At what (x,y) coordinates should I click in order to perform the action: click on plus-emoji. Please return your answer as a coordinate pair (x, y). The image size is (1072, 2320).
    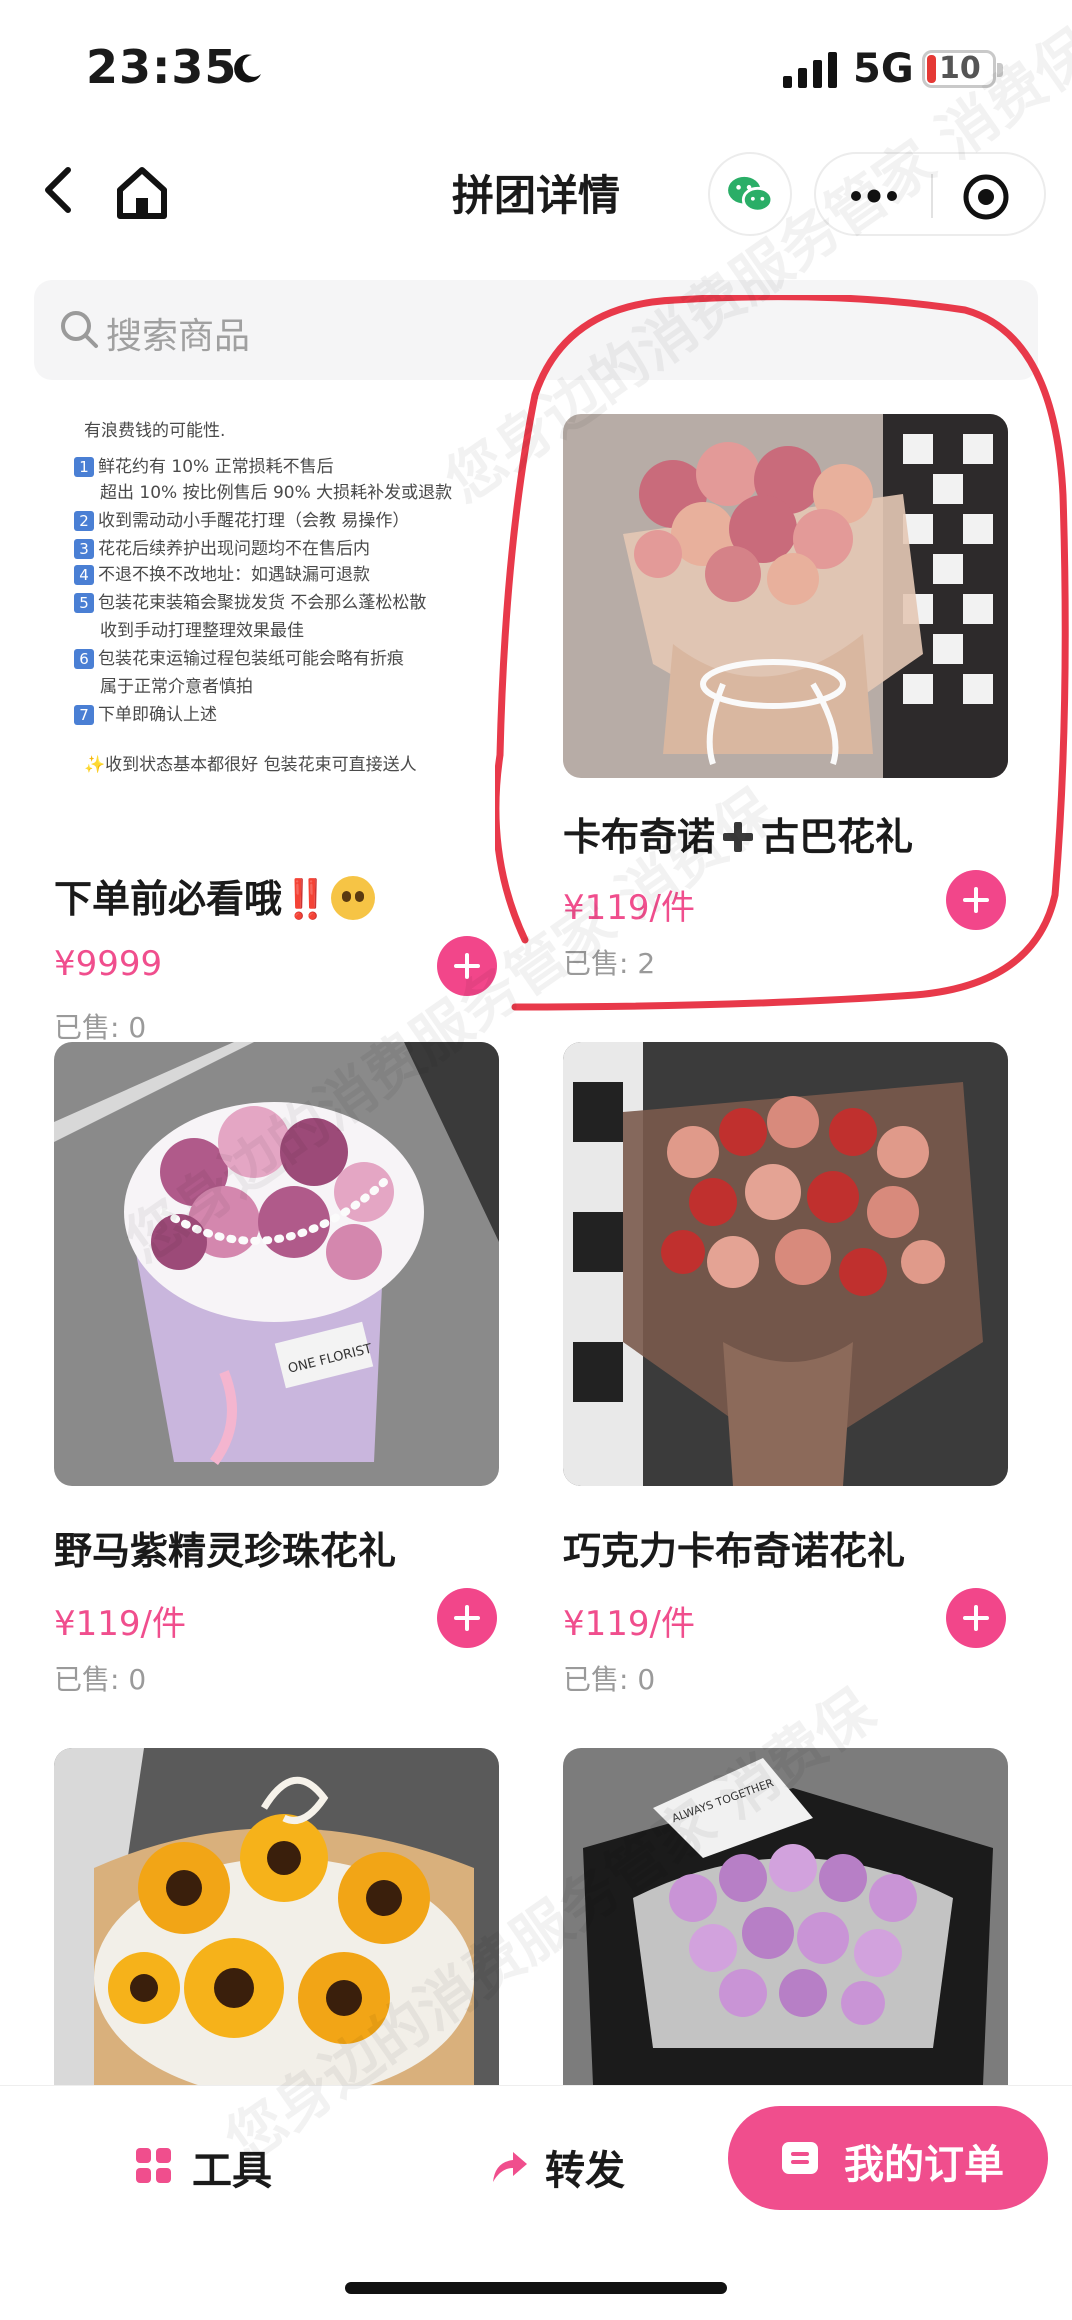
    Looking at the image, I should click on (738, 837).